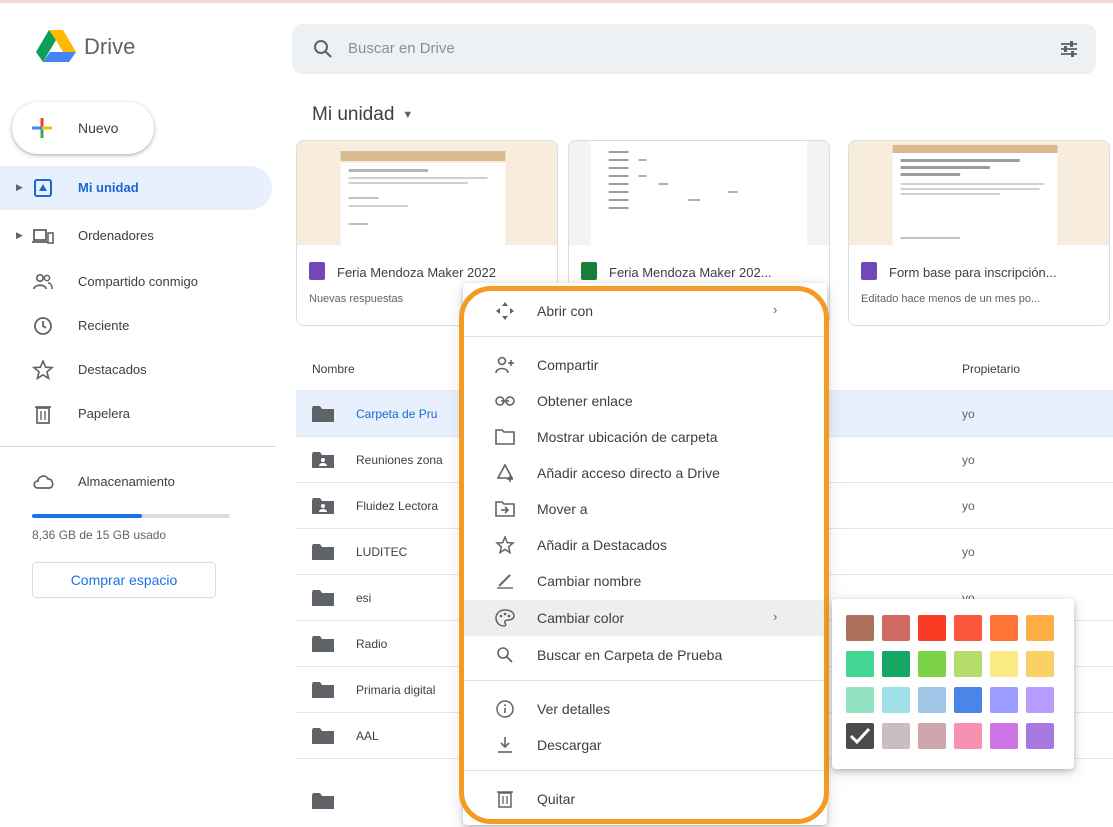  I want to click on storage-usage-text: 8,36 GB de 15 GB usado, so click(99, 535).